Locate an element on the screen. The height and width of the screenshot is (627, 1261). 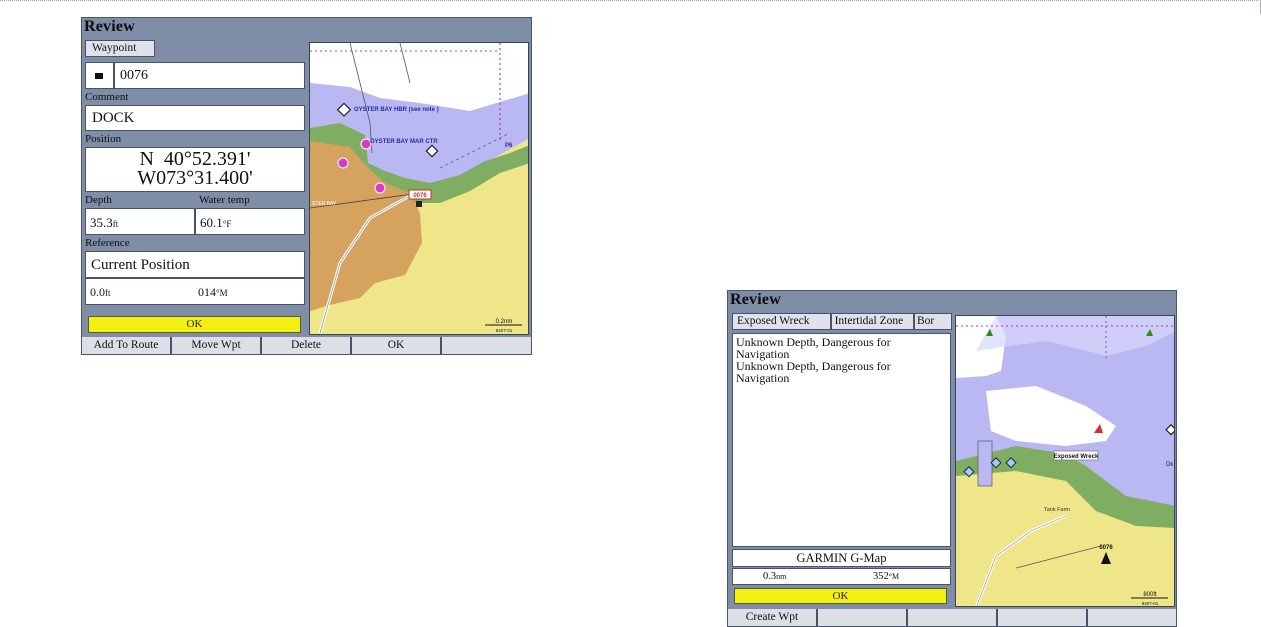
water-temp-field: 60.1°F is located at coordinates (250, 221).